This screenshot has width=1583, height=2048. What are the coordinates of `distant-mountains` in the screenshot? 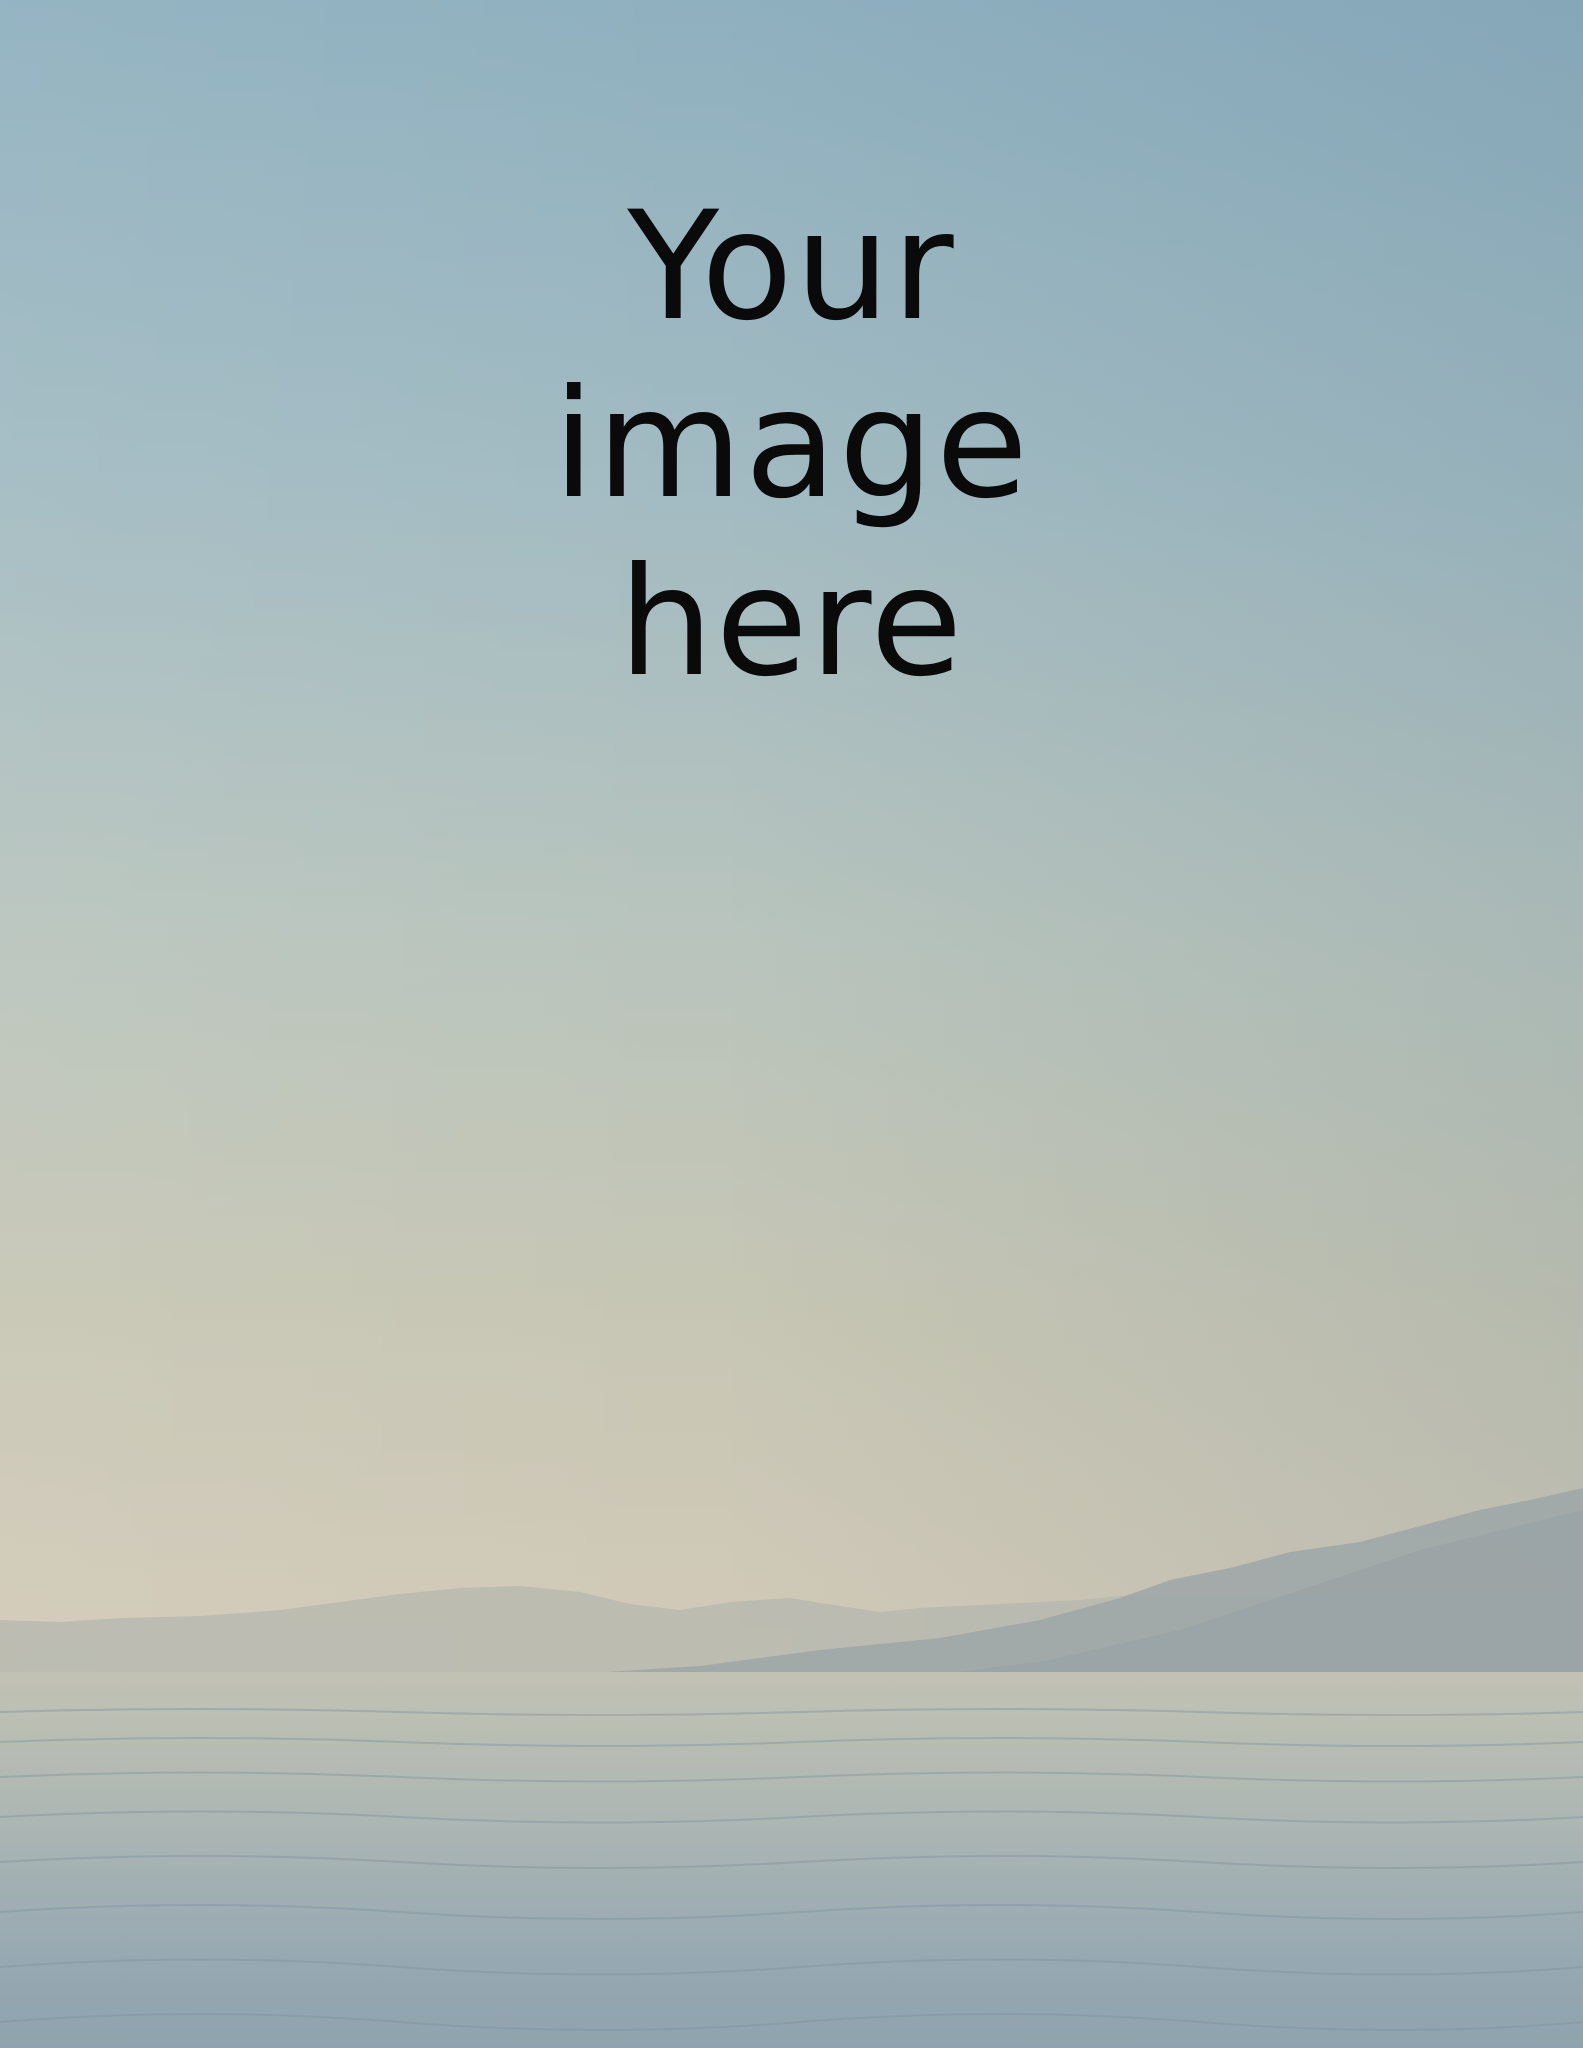 It's located at (791, 1589).